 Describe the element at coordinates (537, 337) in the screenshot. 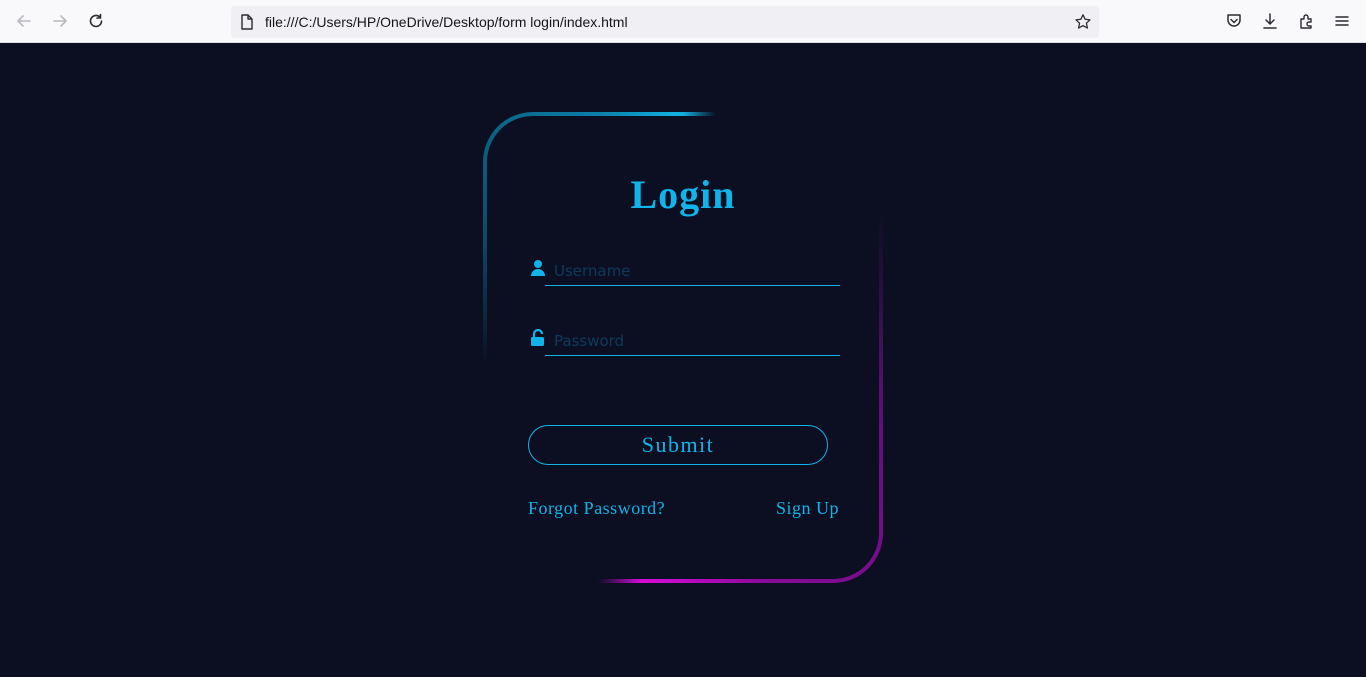

I see `unlock-icon` at that location.